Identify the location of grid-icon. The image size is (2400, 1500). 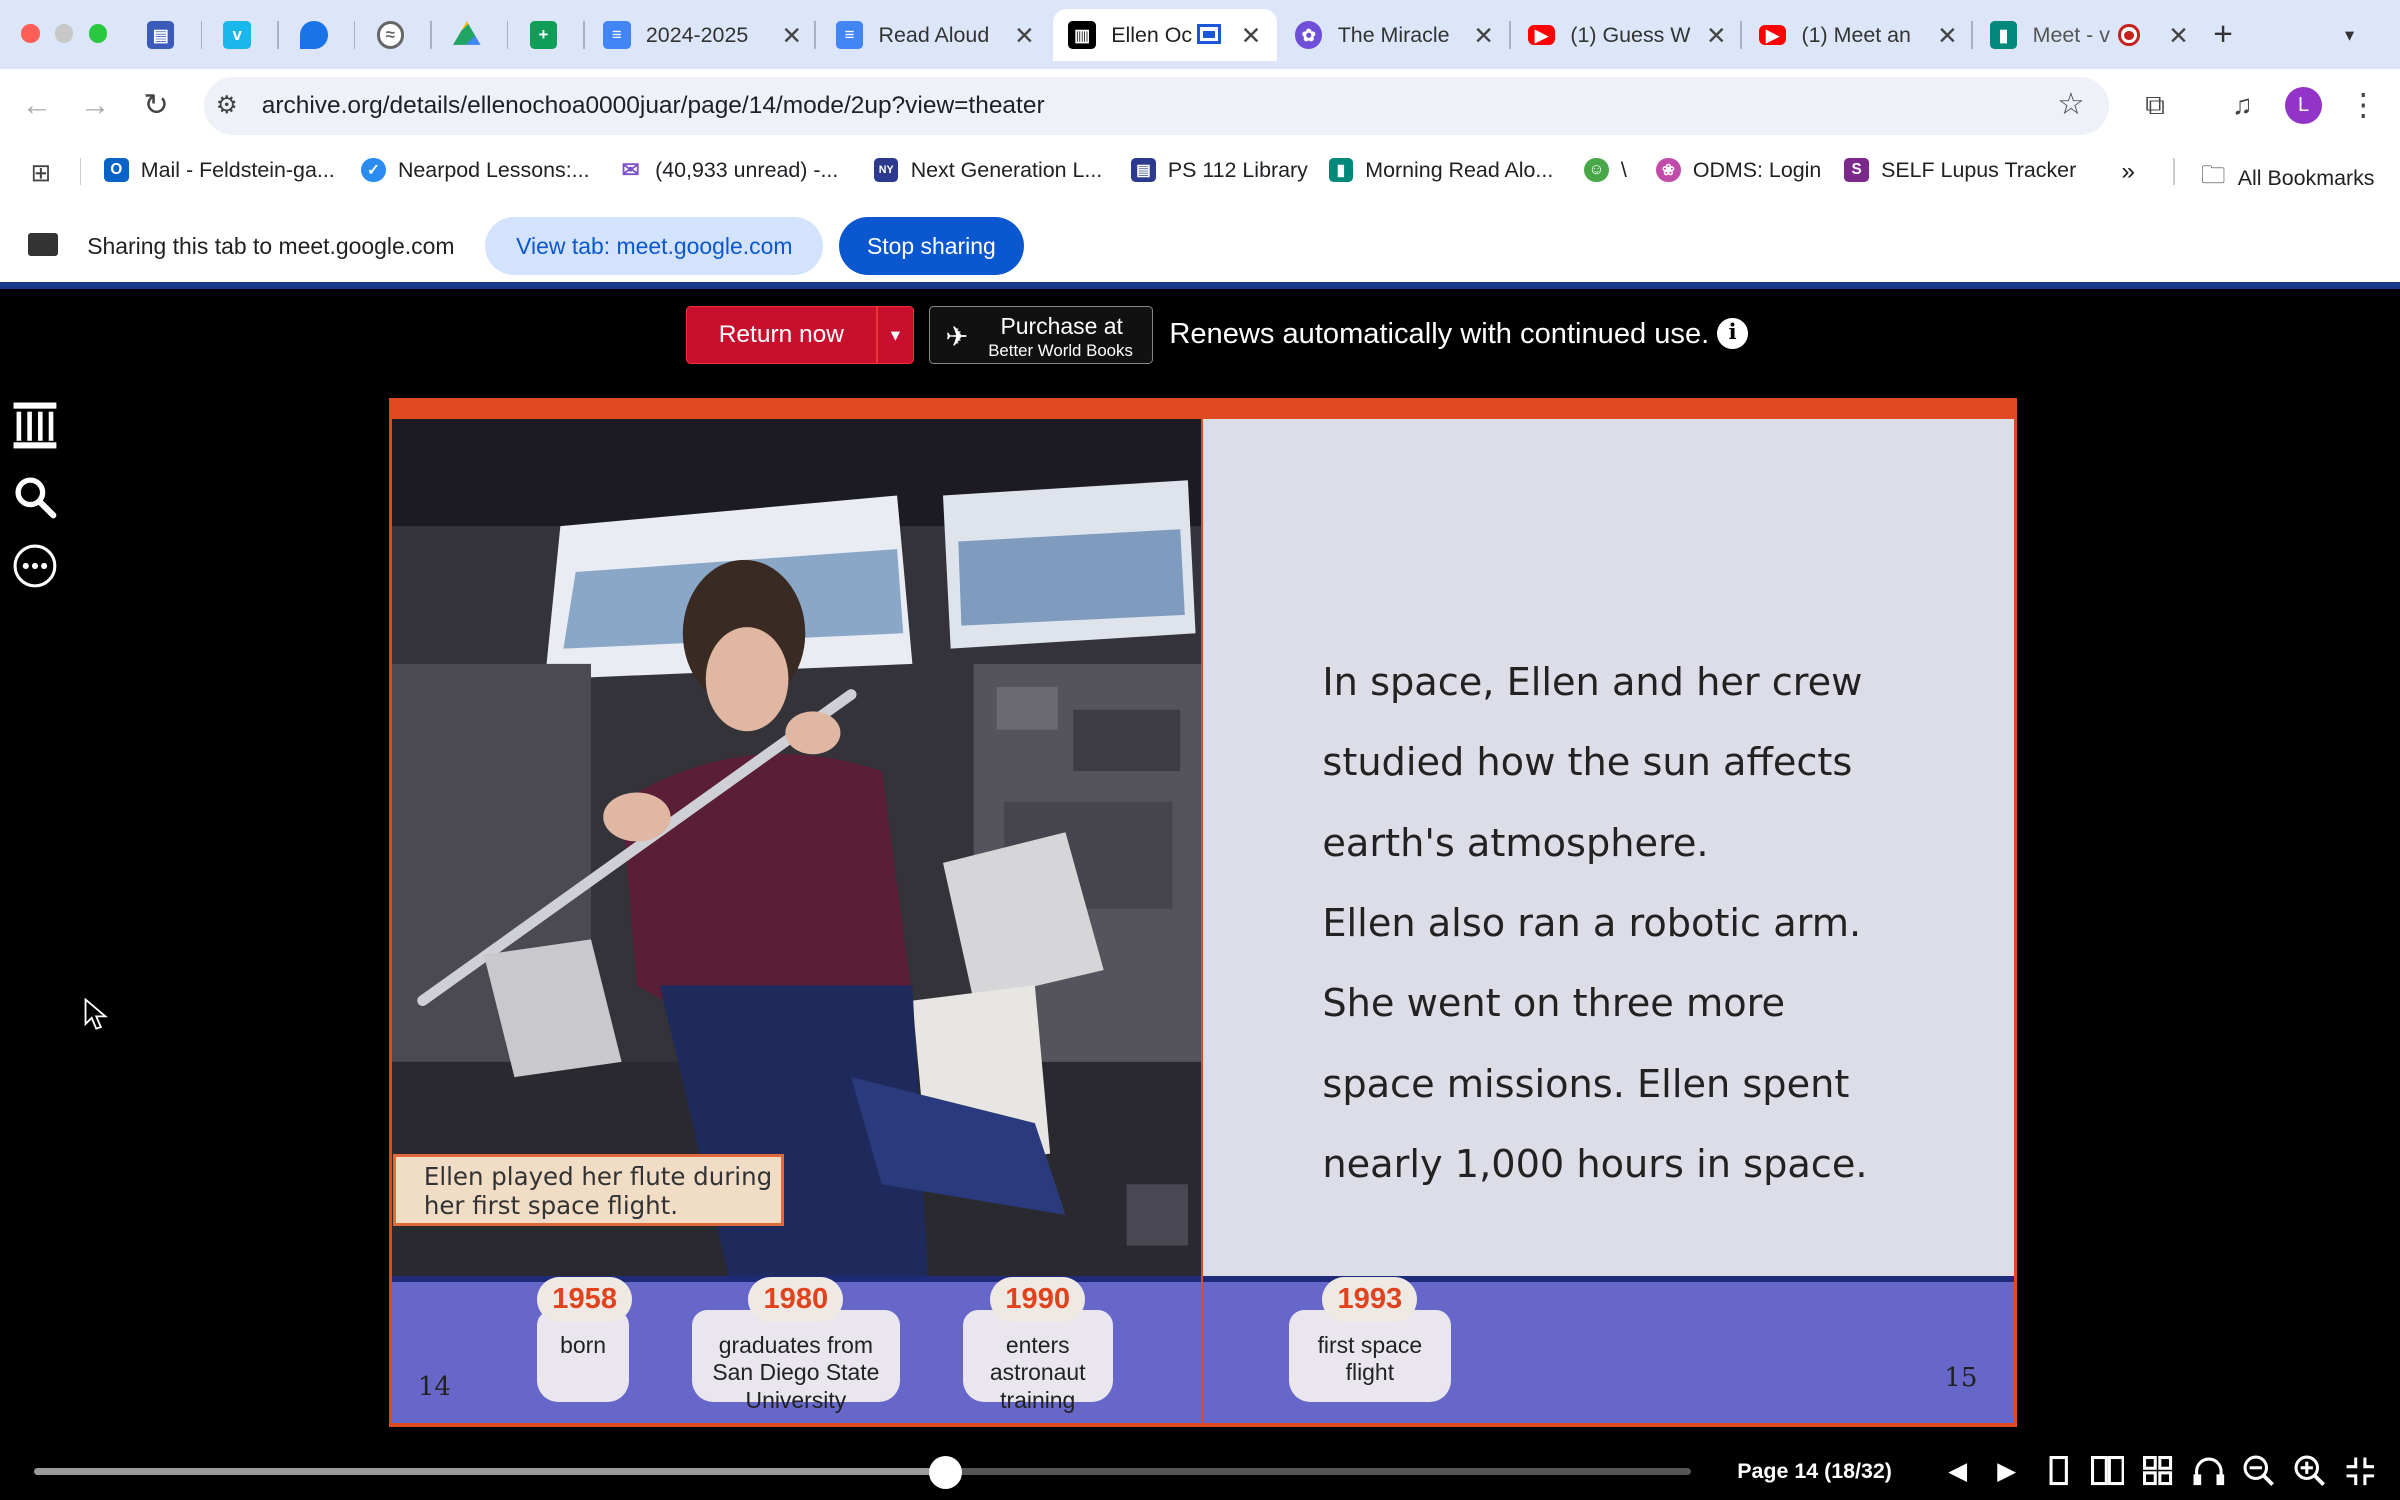
(2157, 1470).